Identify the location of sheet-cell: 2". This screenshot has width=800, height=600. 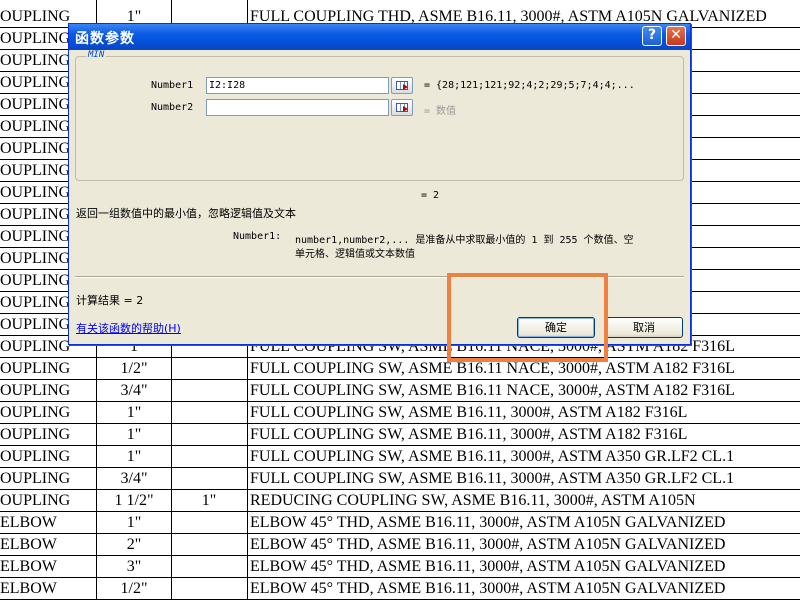
(134, 544).